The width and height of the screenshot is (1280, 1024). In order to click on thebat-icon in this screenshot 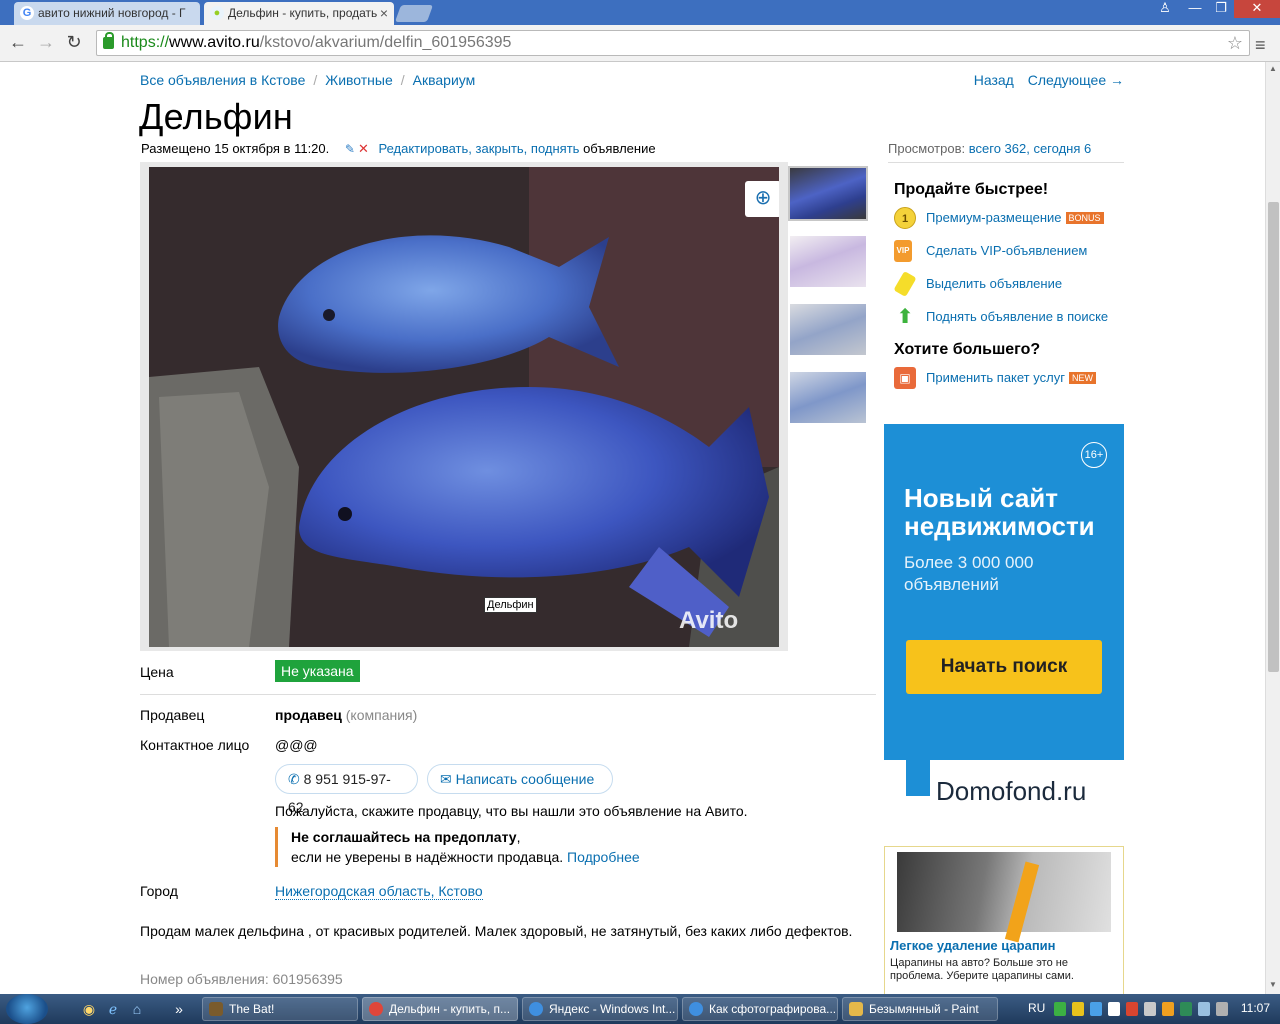, I will do `click(216, 1009)`.